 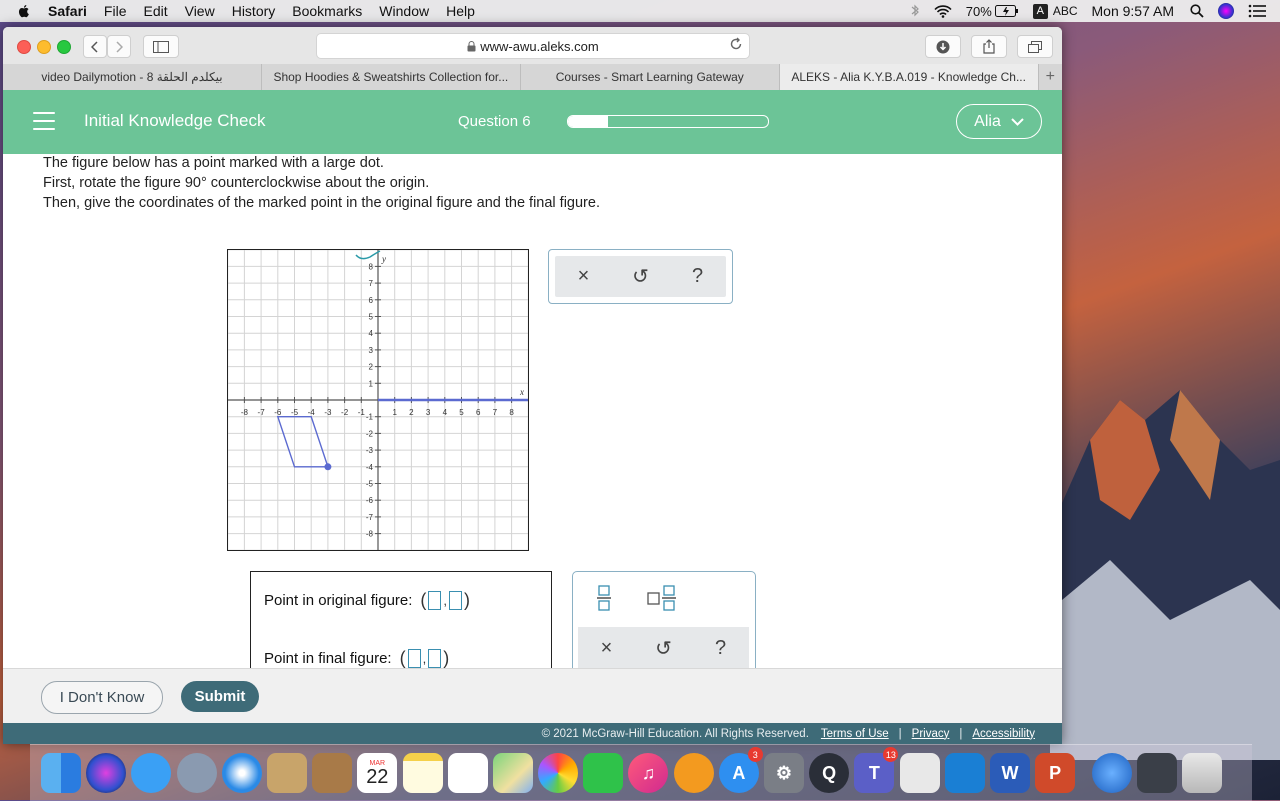 What do you see at coordinates (241, 773) in the screenshot?
I see `safari-icon` at bounding box center [241, 773].